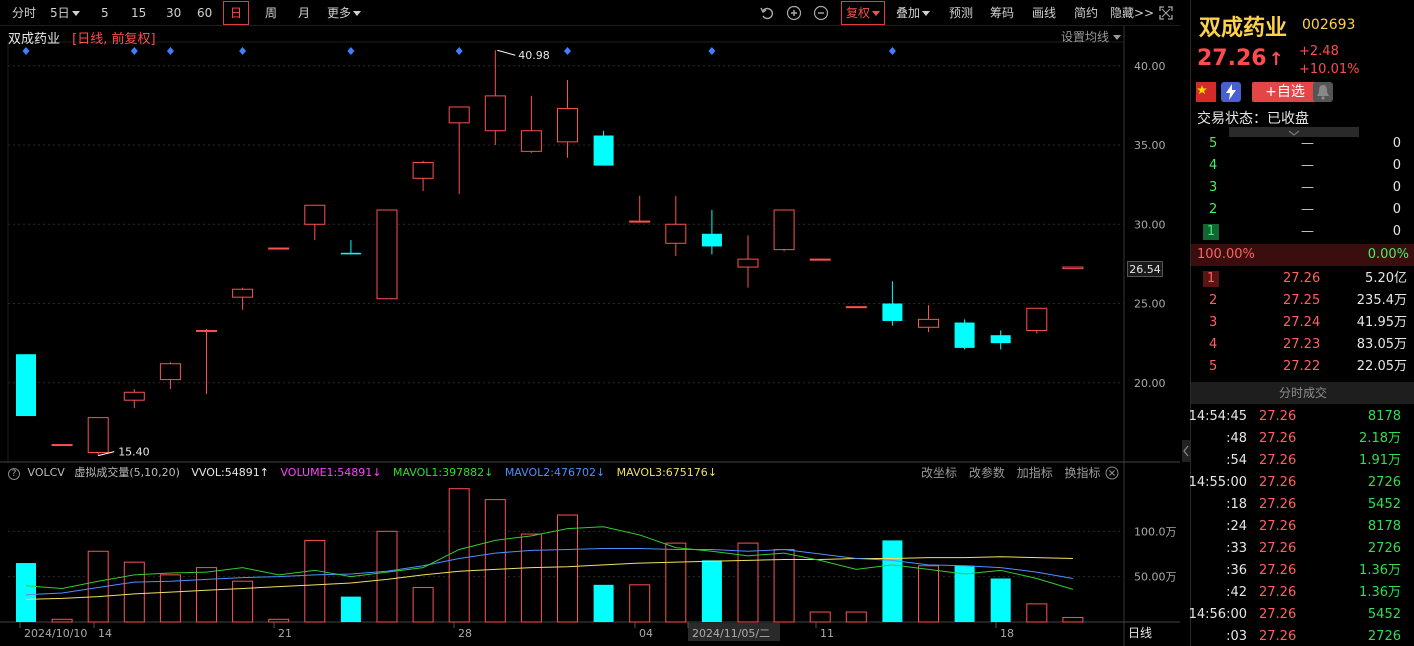 Image resolution: width=1414 pixels, height=646 pixels. Describe the element at coordinates (1302, 166) in the screenshot. I see `ask-row: 4 — 0` at that location.